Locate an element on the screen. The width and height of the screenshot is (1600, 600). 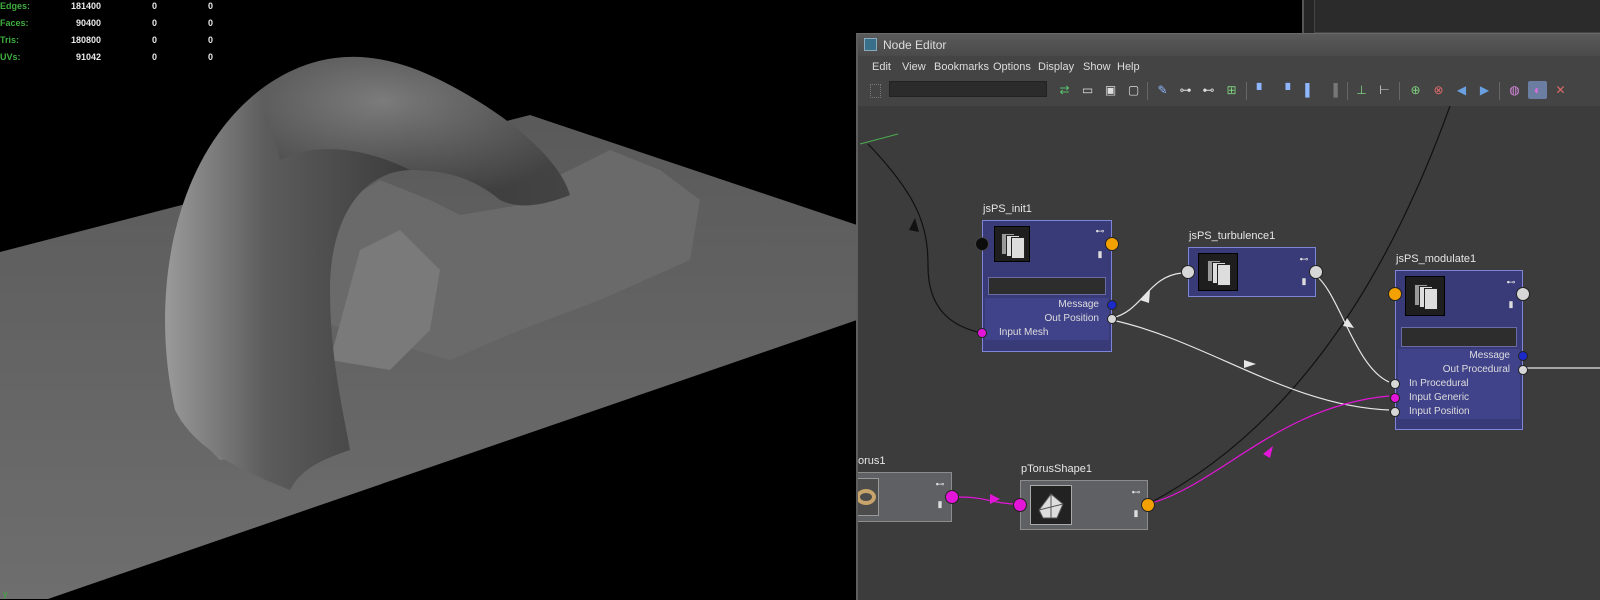
node-body: ⊷ ▮ is located at coordinates (905, 497).